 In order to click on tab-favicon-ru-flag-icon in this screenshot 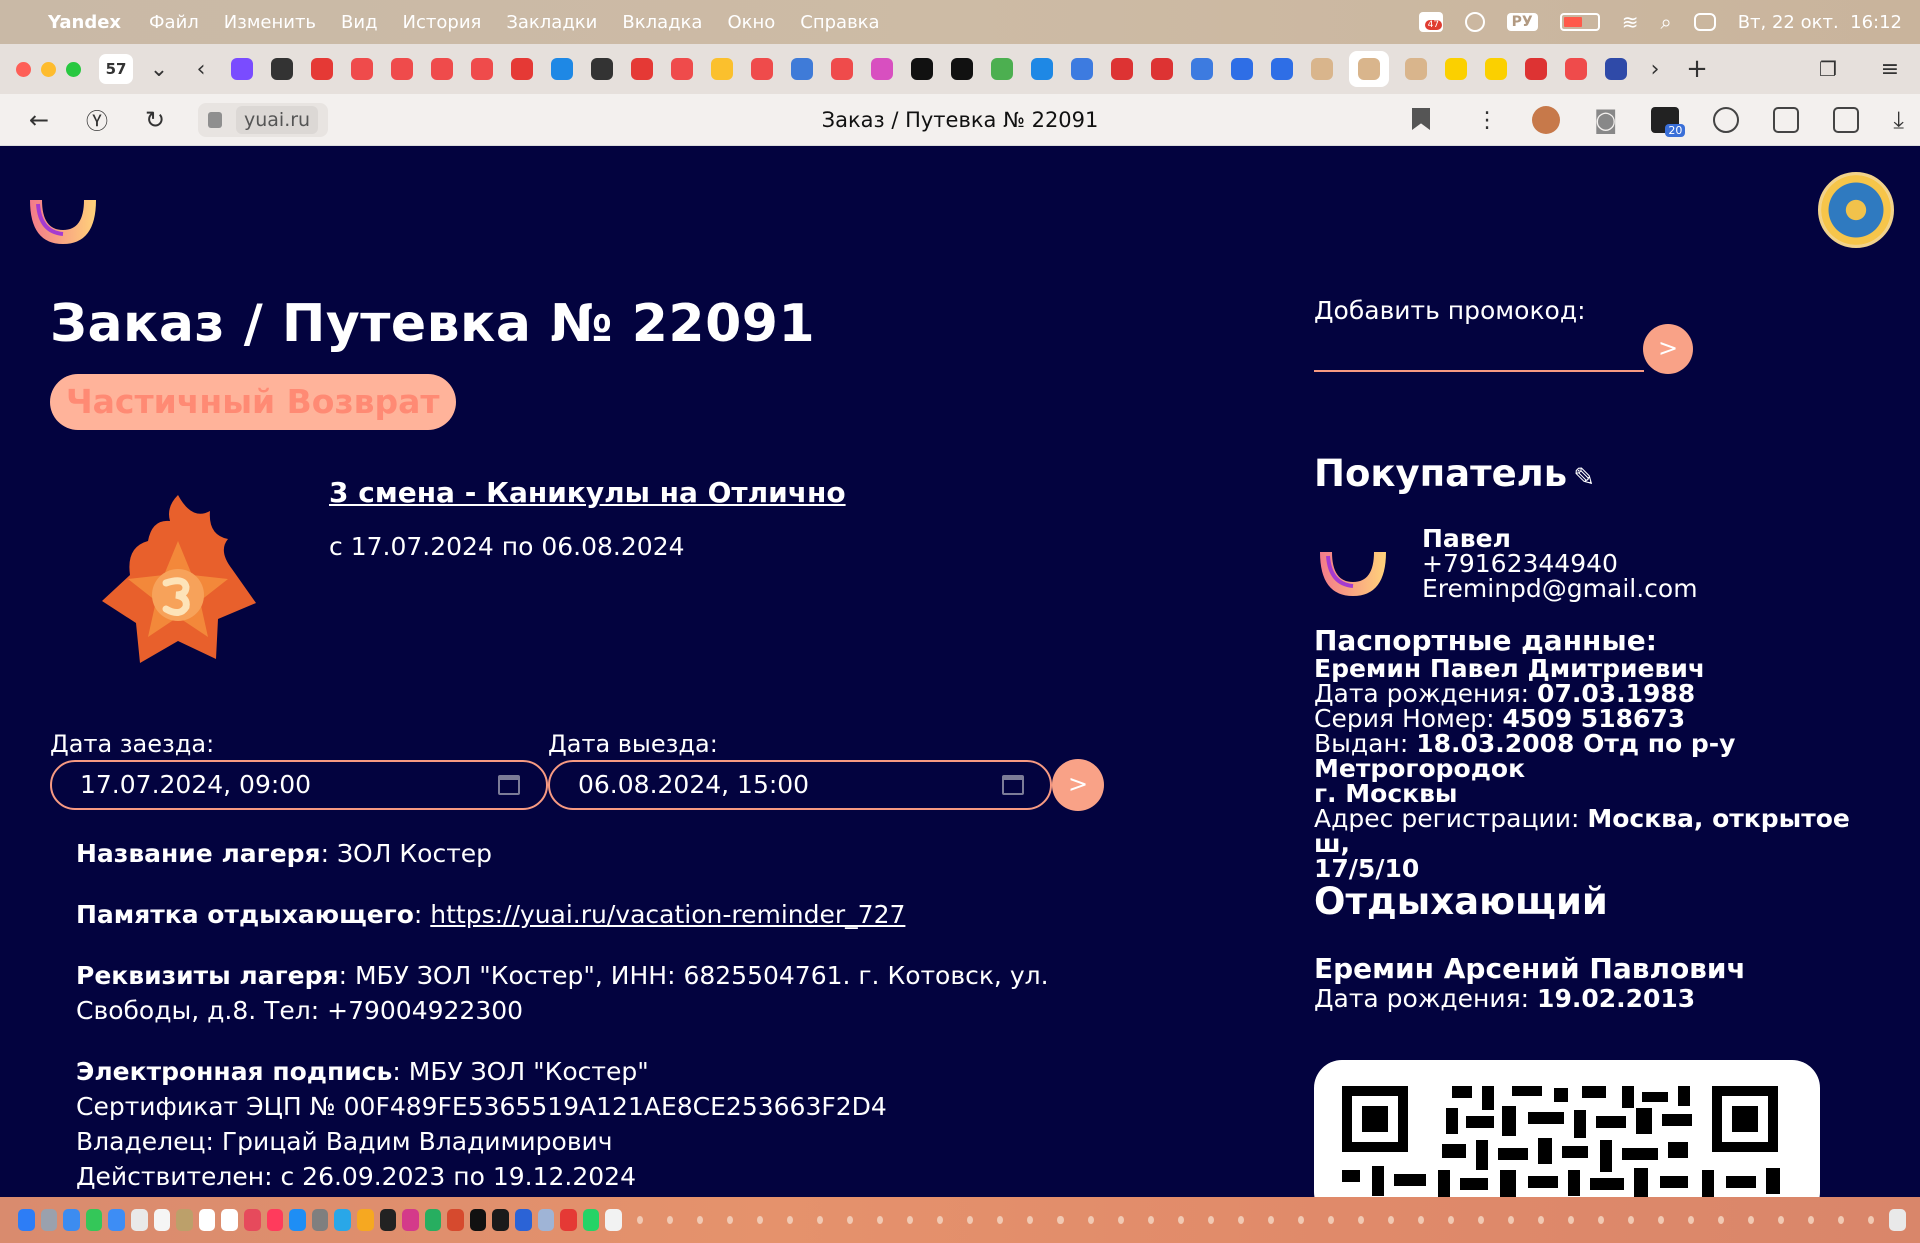, I will do `click(1162, 69)`.